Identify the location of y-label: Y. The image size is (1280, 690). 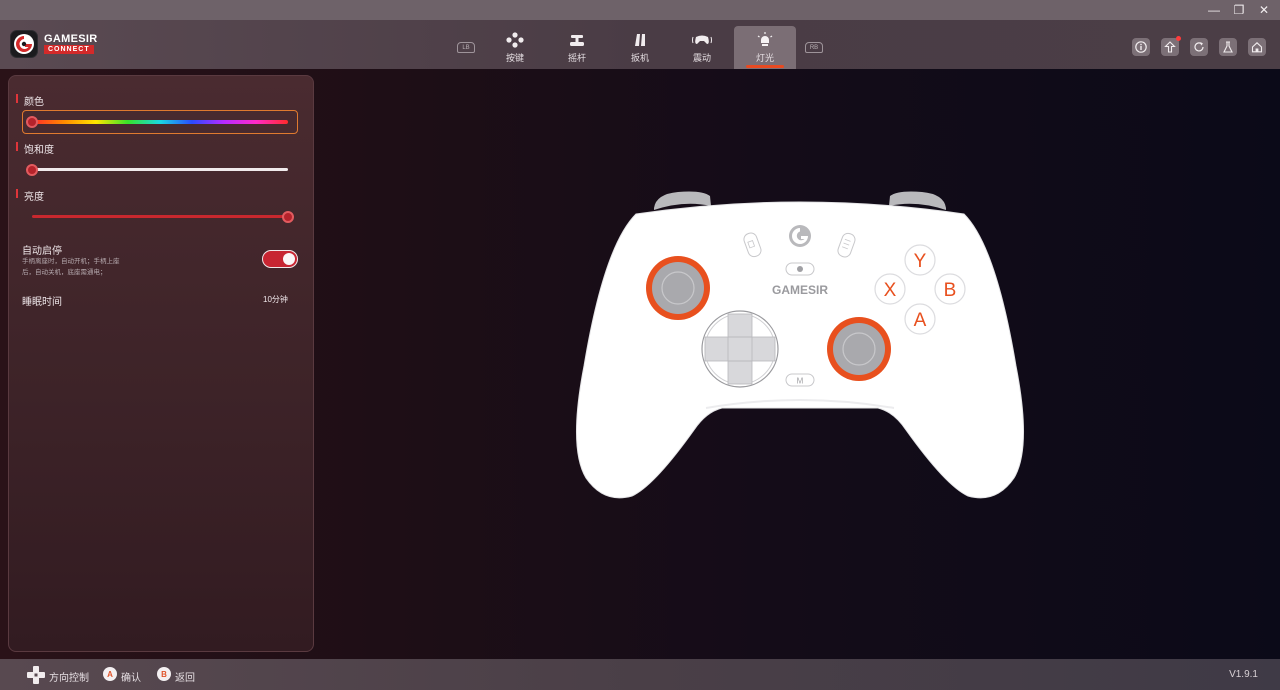
(920, 261).